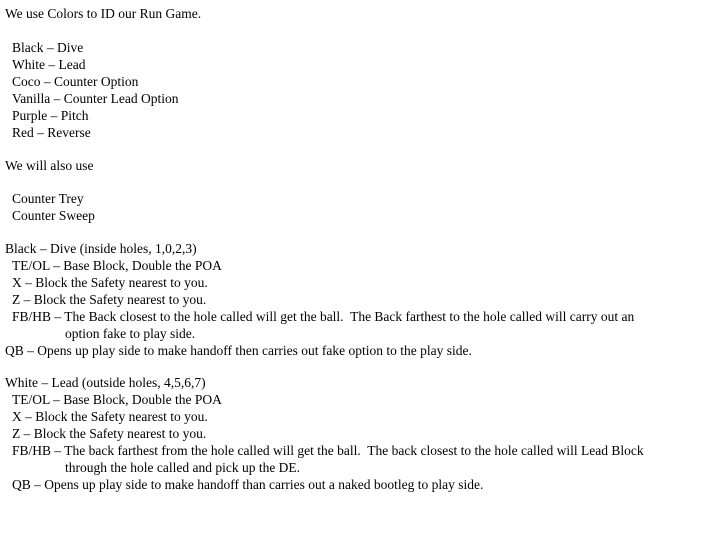  What do you see at coordinates (109, 299) in the screenshot?
I see `black-dive-assignment-z: Z – Block the Safety nearest to you.` at bounding box center [109, 299].